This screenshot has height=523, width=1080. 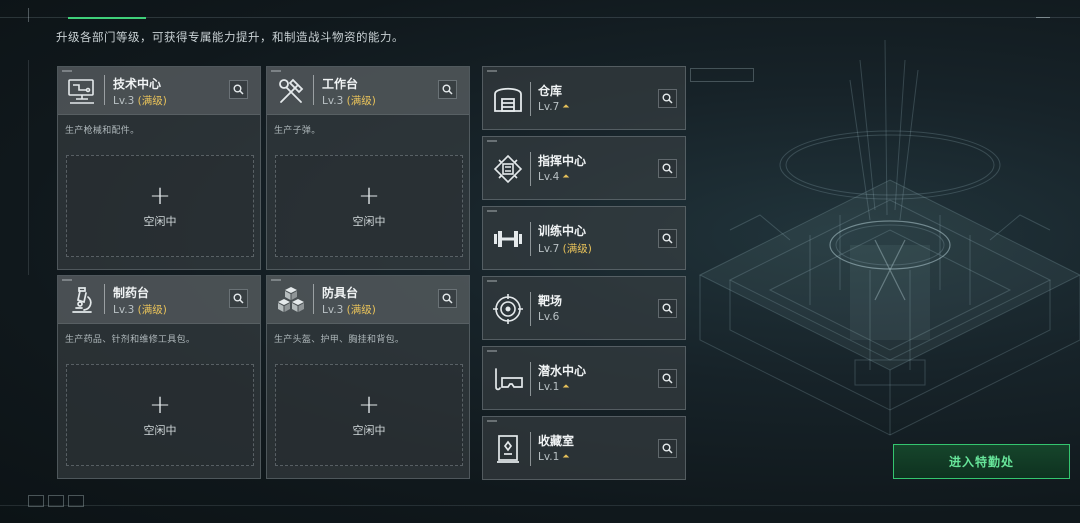 What do you see at coordinates (508, 99) in the screenshot?
I see `warehouse-icon` at bounding box center [508, 99].